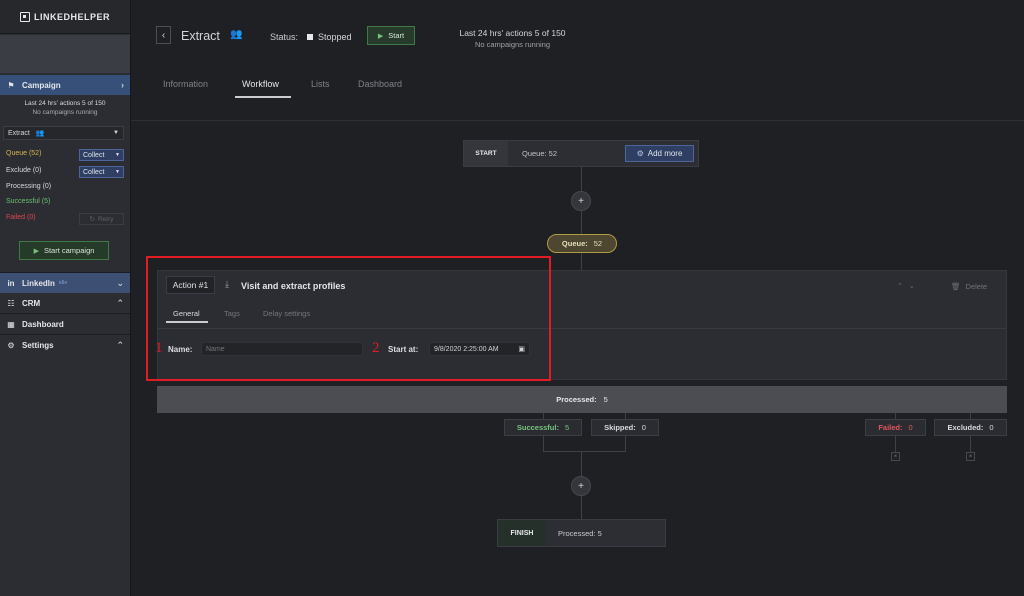 This screenshot has height=596, width=1024. What do you see at coordinates (293, 286) in the screenshot?
I see `action-title: Visit and extract profiles` at bounding box center [293, 286].